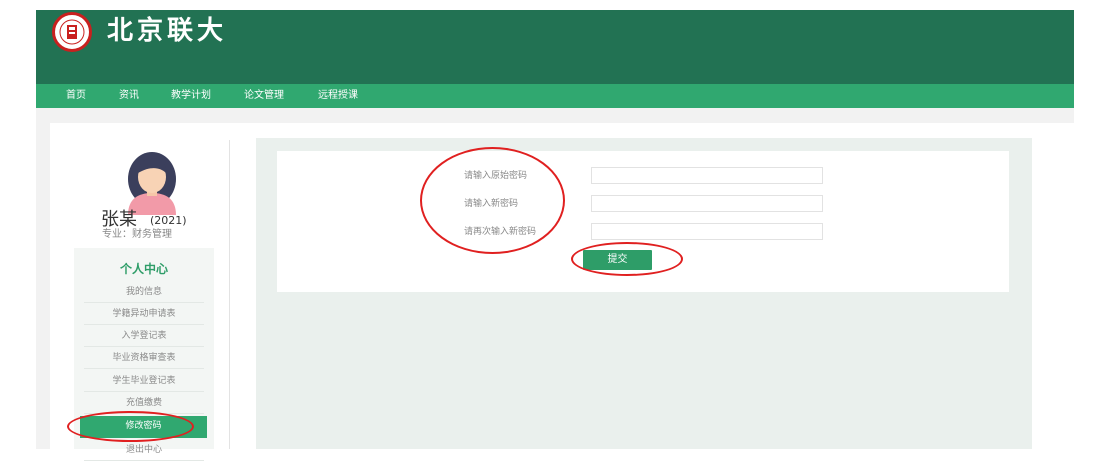 This screenshot has height=461, width=1110. I want to click on confirm-password-label: 请再次输入新密码, so click(500, 232).